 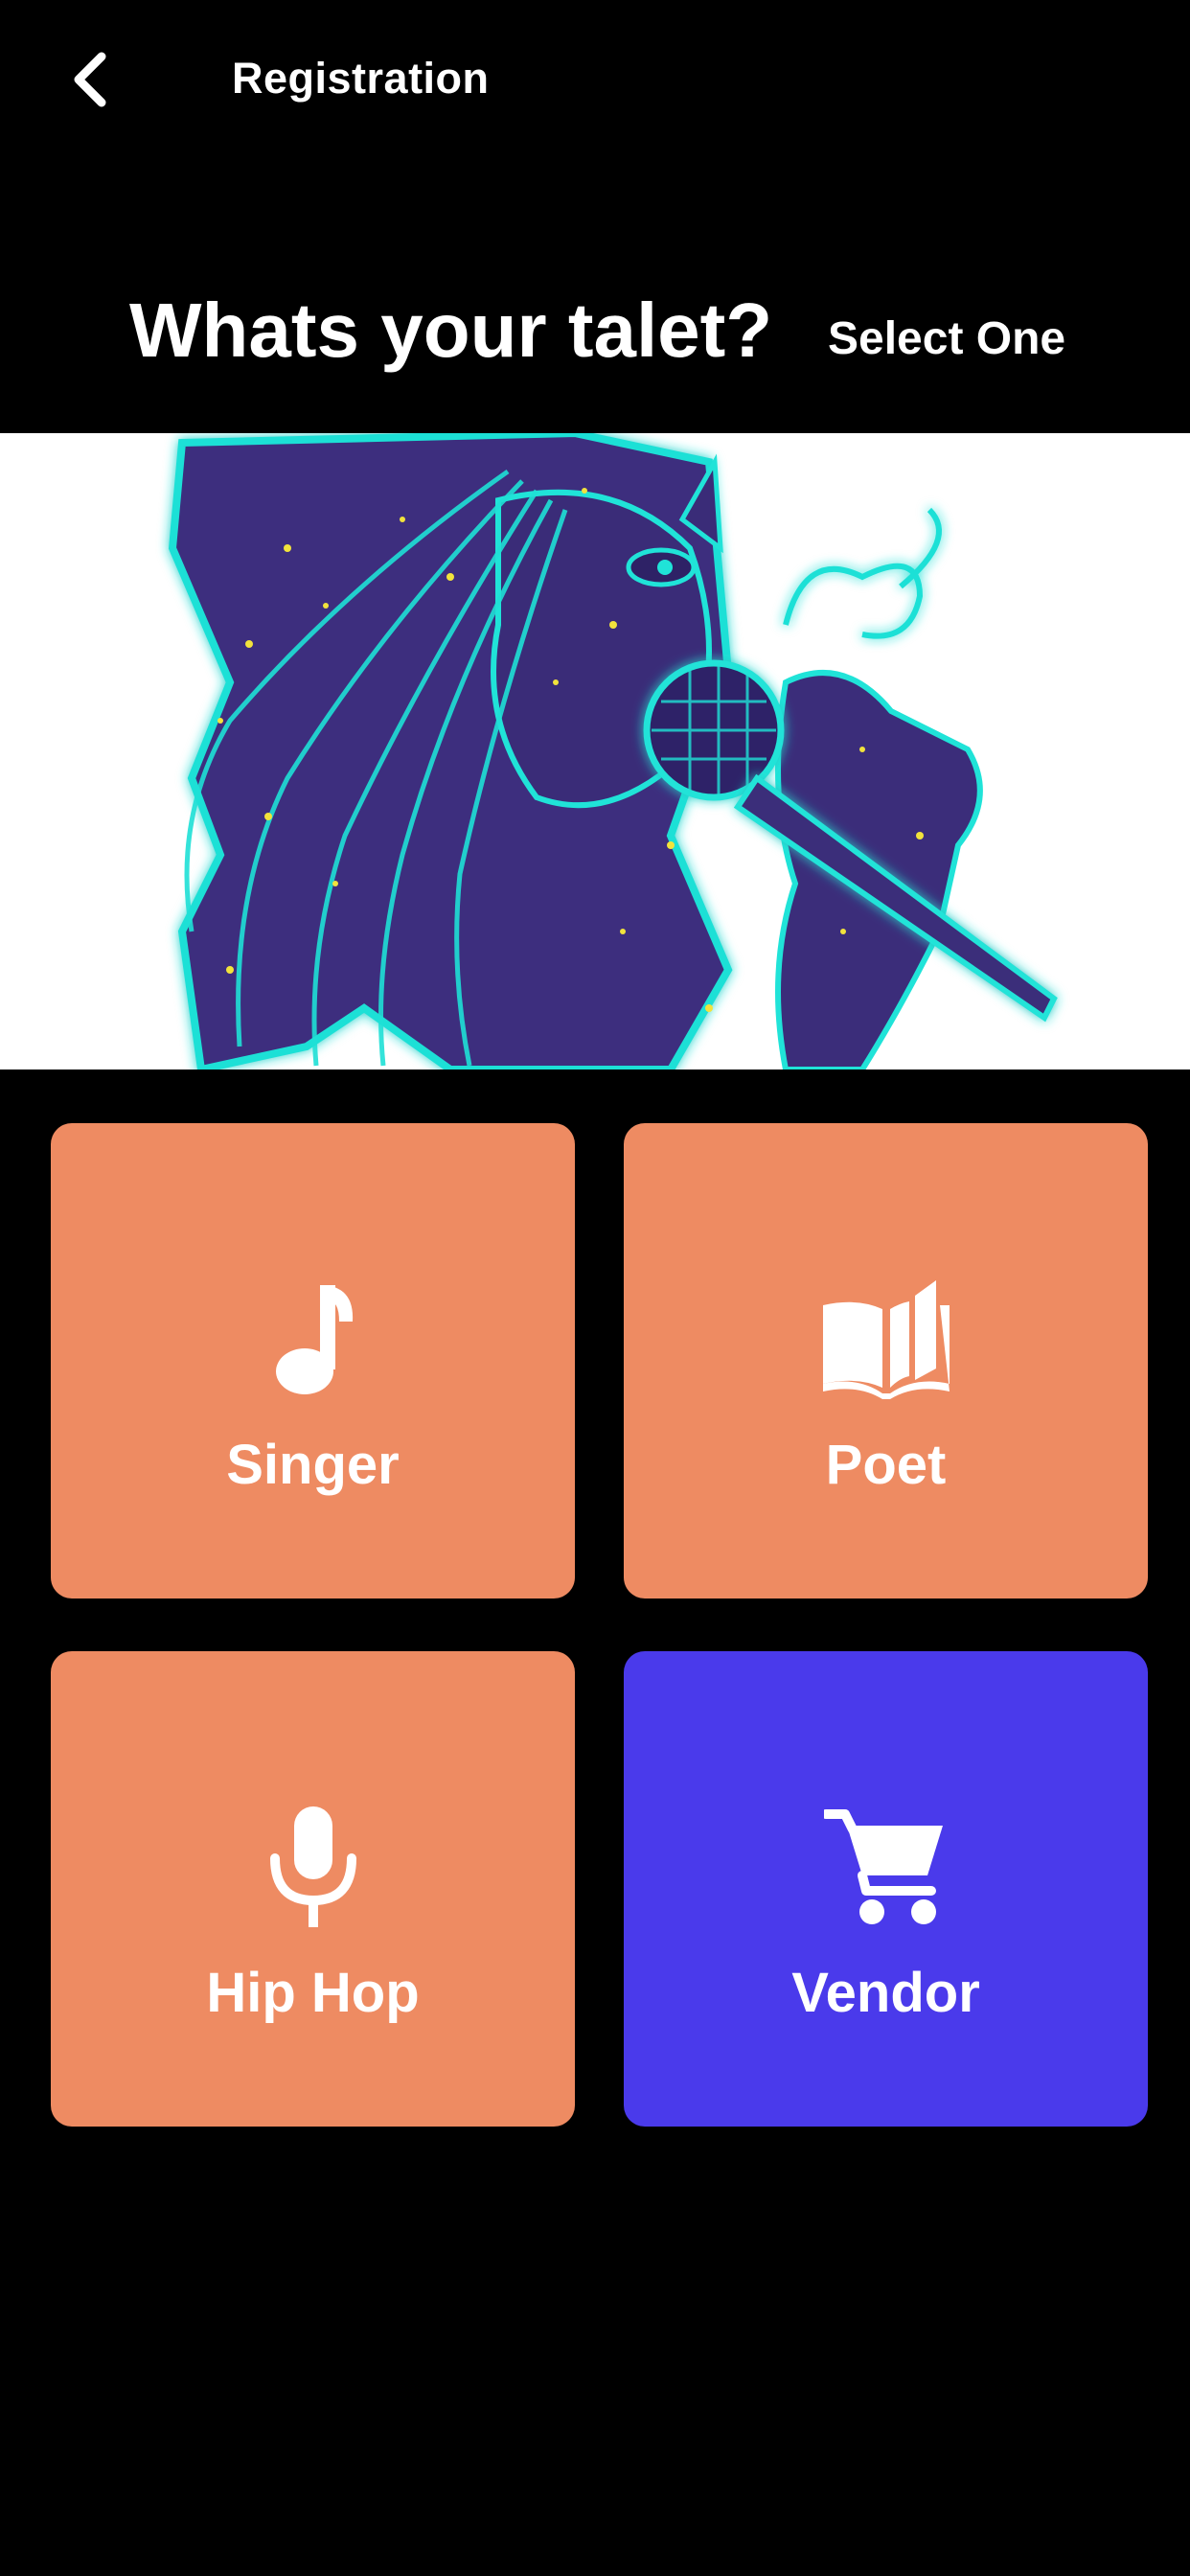 I want to click on app-header: Registration, so click(x=595, y=81).